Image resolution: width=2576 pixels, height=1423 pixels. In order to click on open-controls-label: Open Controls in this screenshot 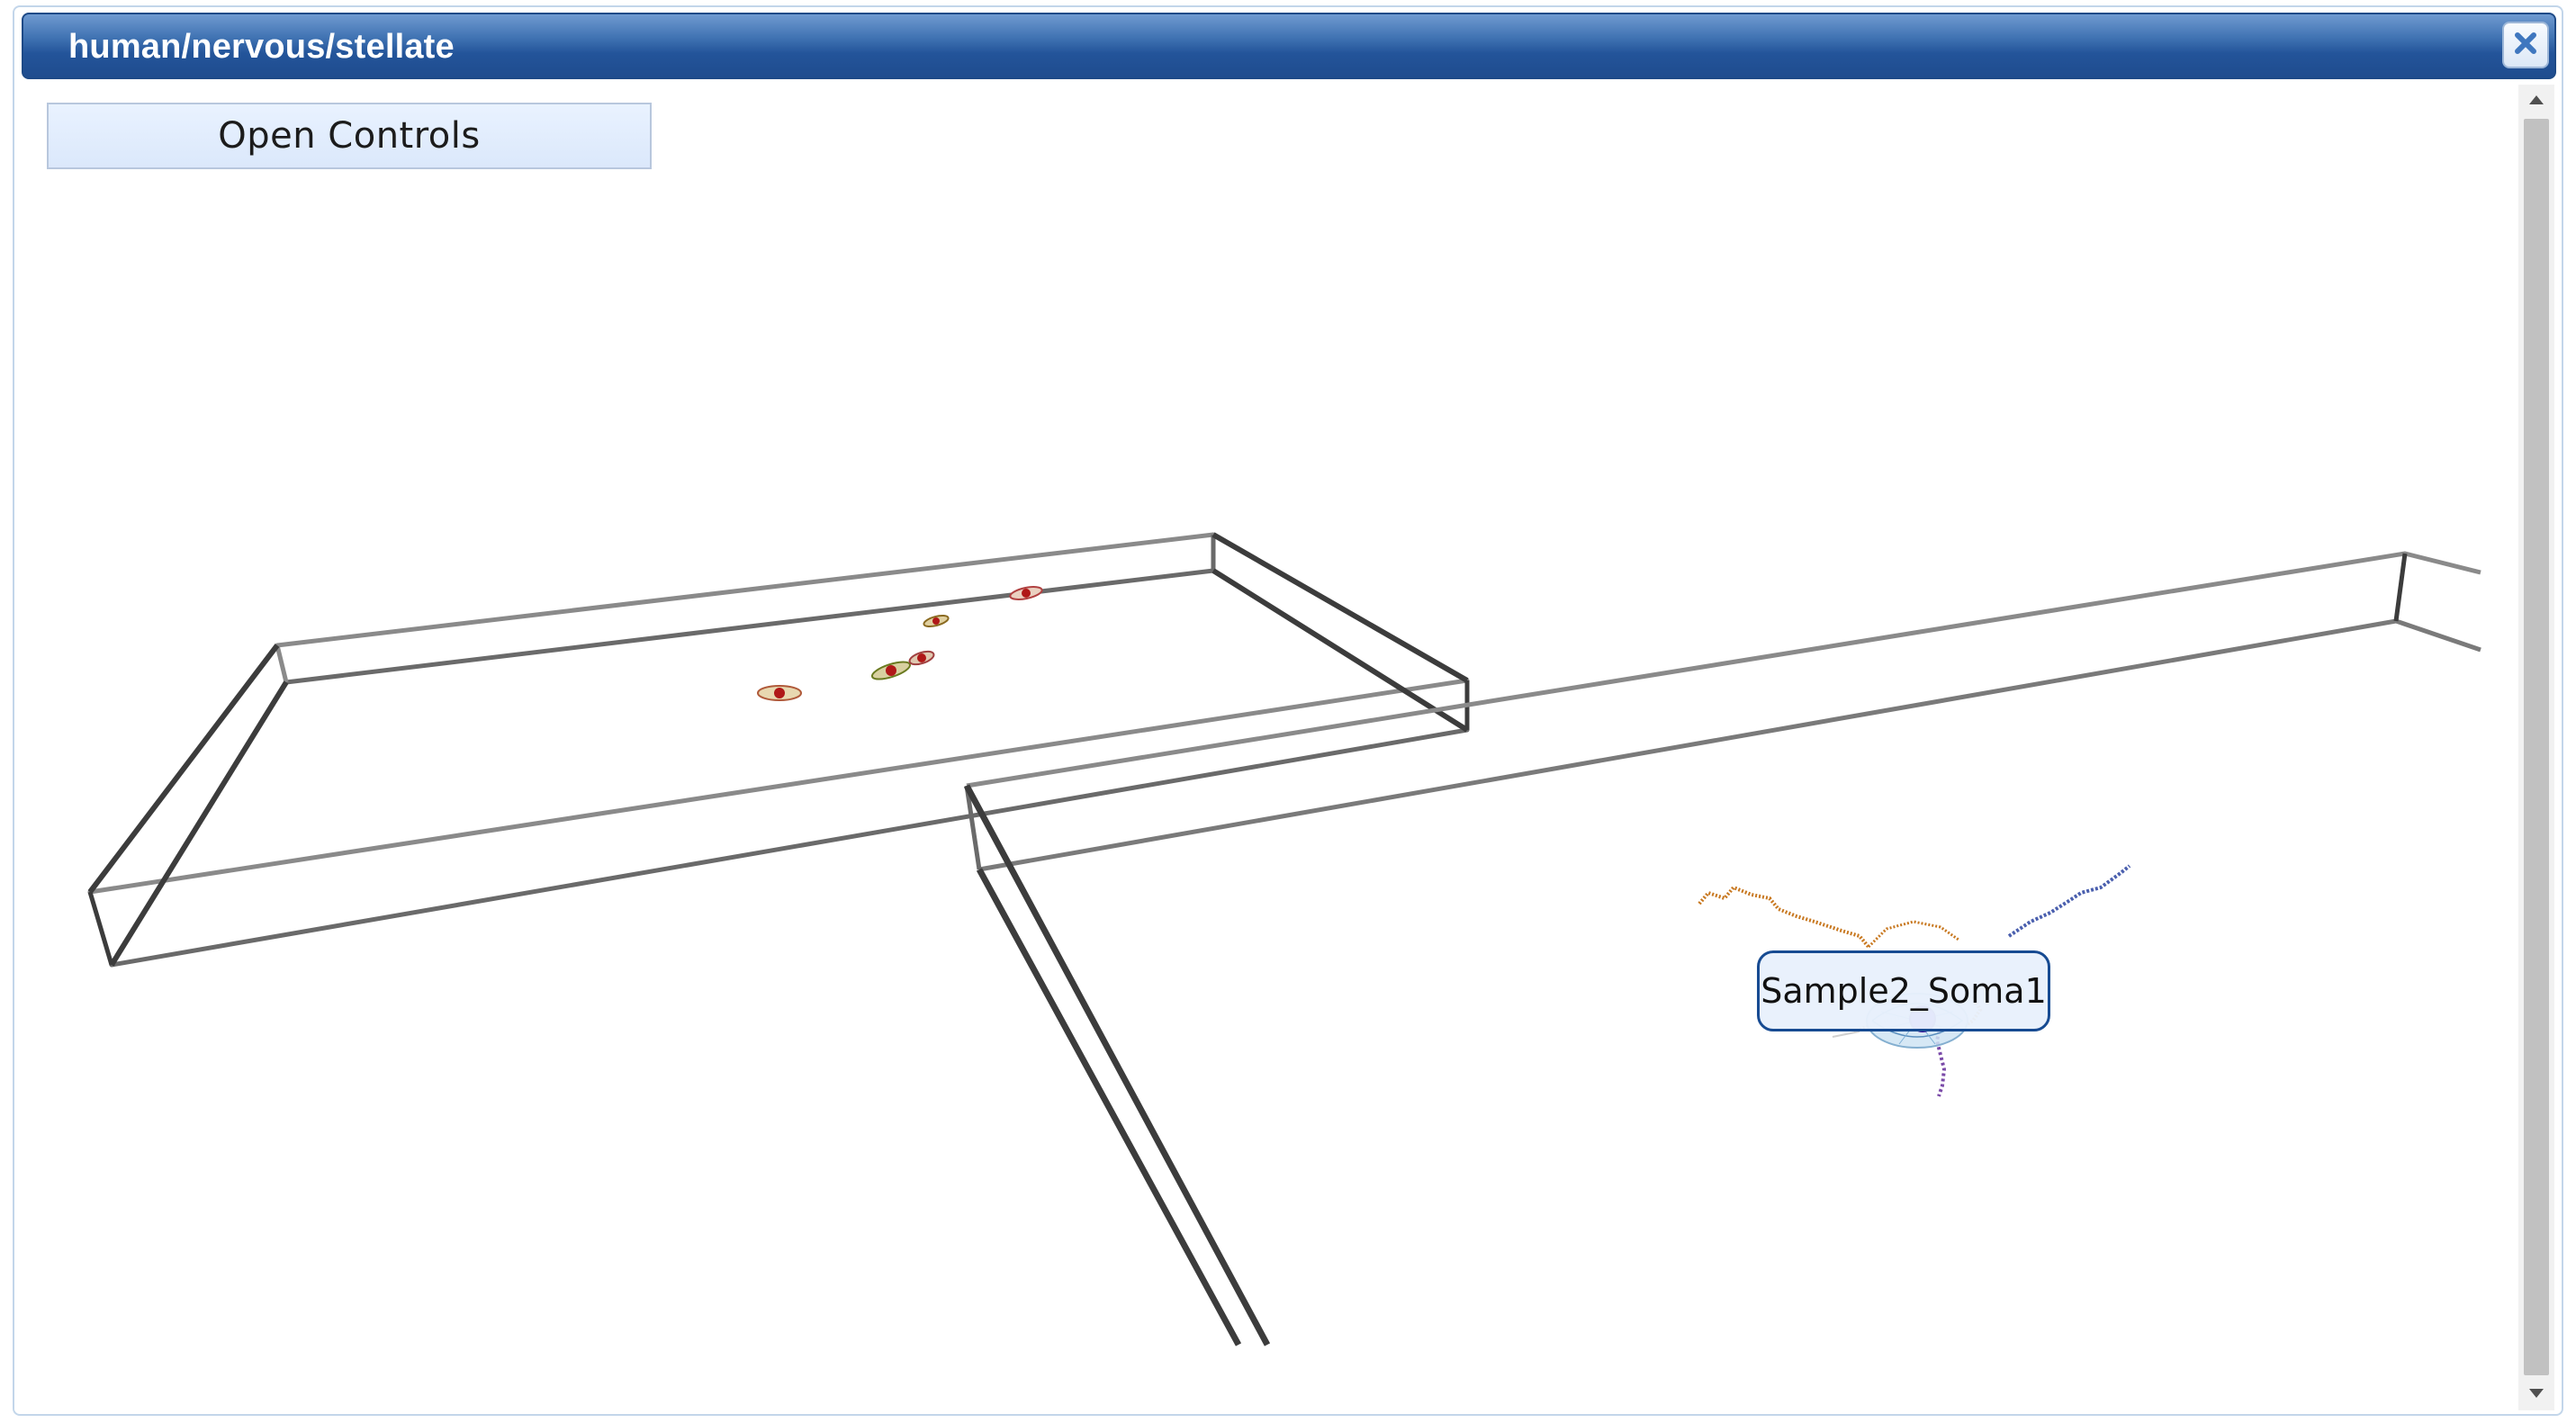, I will do `click(349, 136)`.